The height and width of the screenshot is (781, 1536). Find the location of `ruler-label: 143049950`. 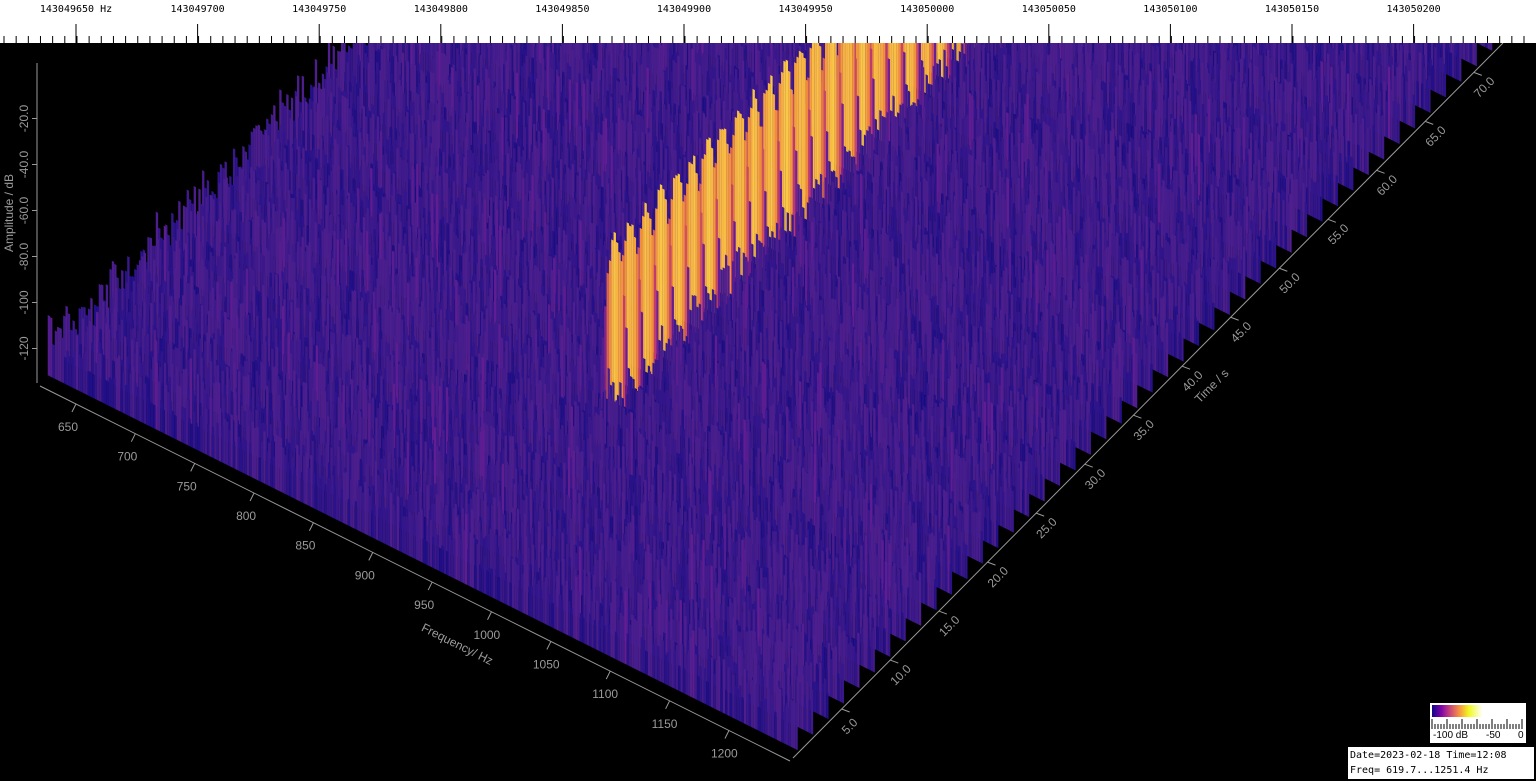

ruler-label: 143049950 is located at coordinates (806, 9).